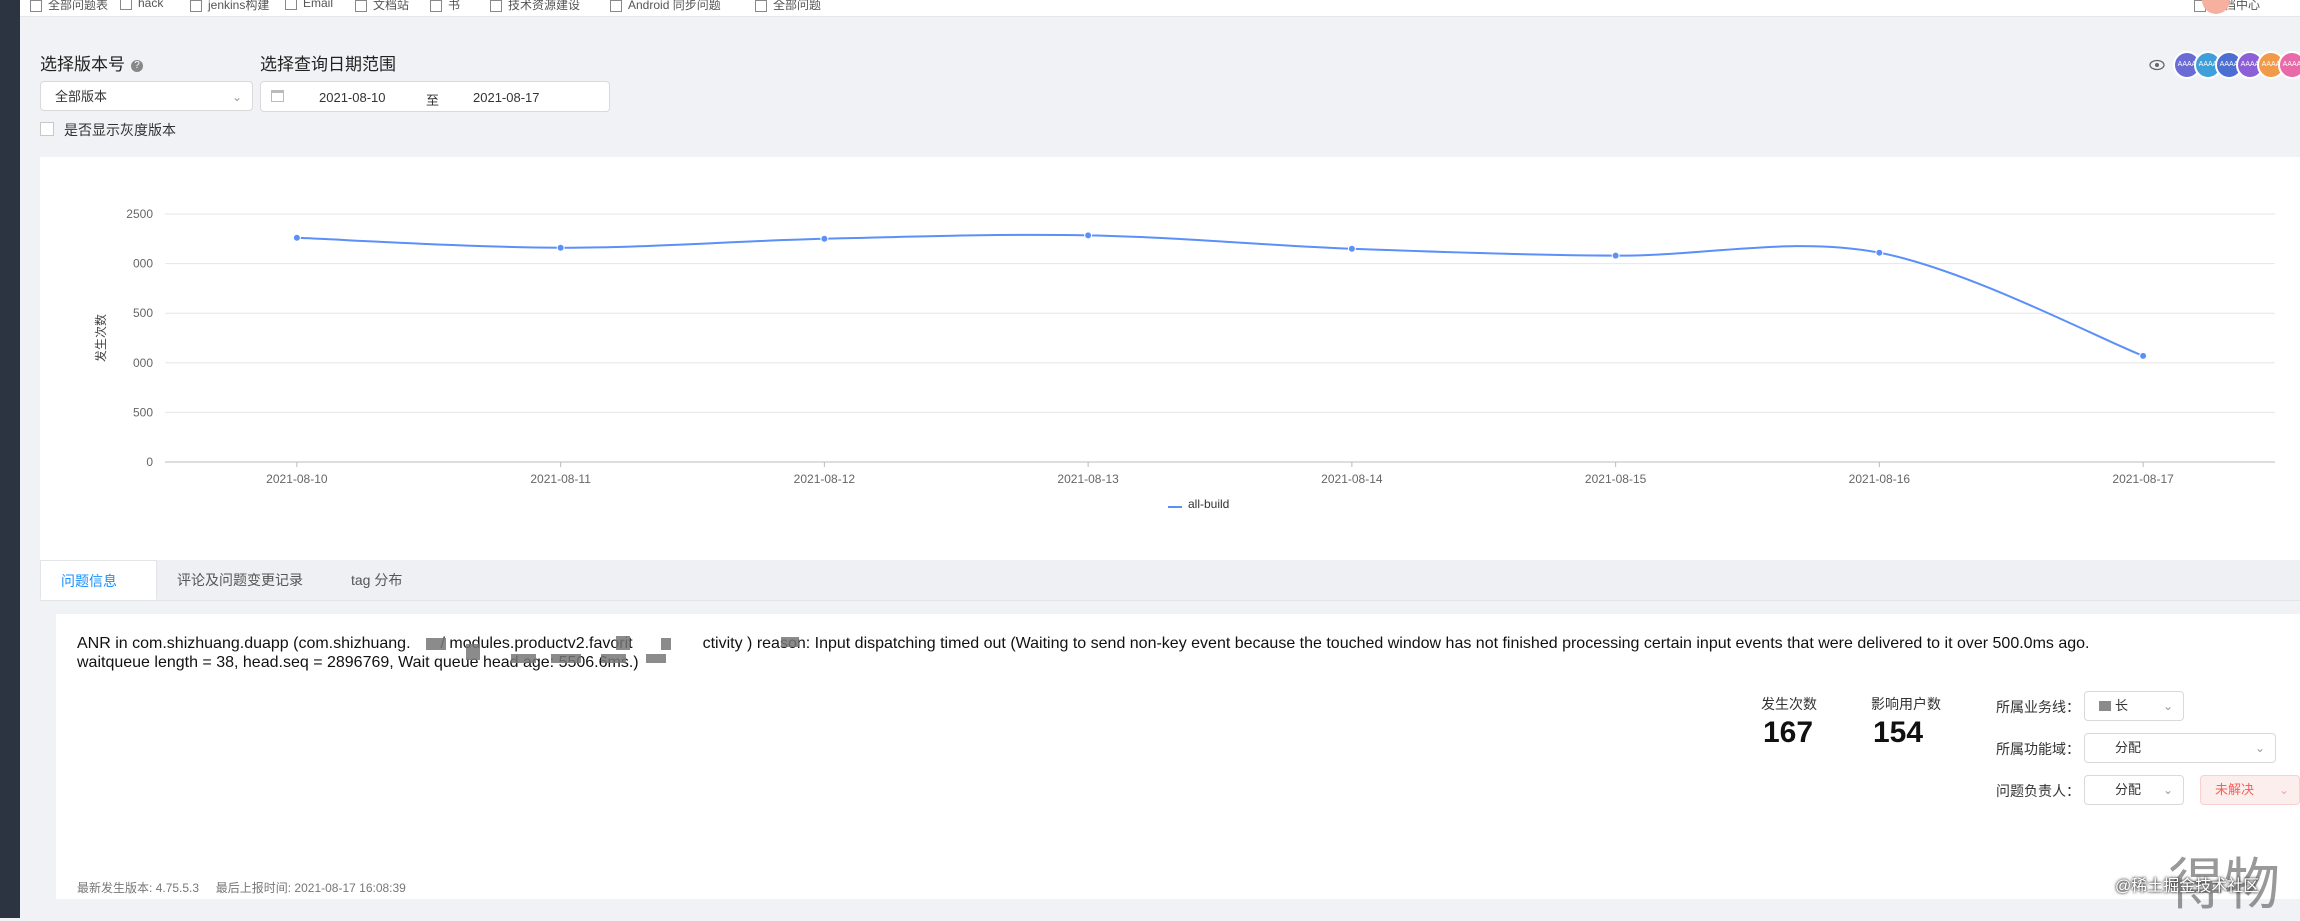  Describe the element at coordinates (1788, 732) in the screenshot. I see `occurrences-value: 167` at that location.